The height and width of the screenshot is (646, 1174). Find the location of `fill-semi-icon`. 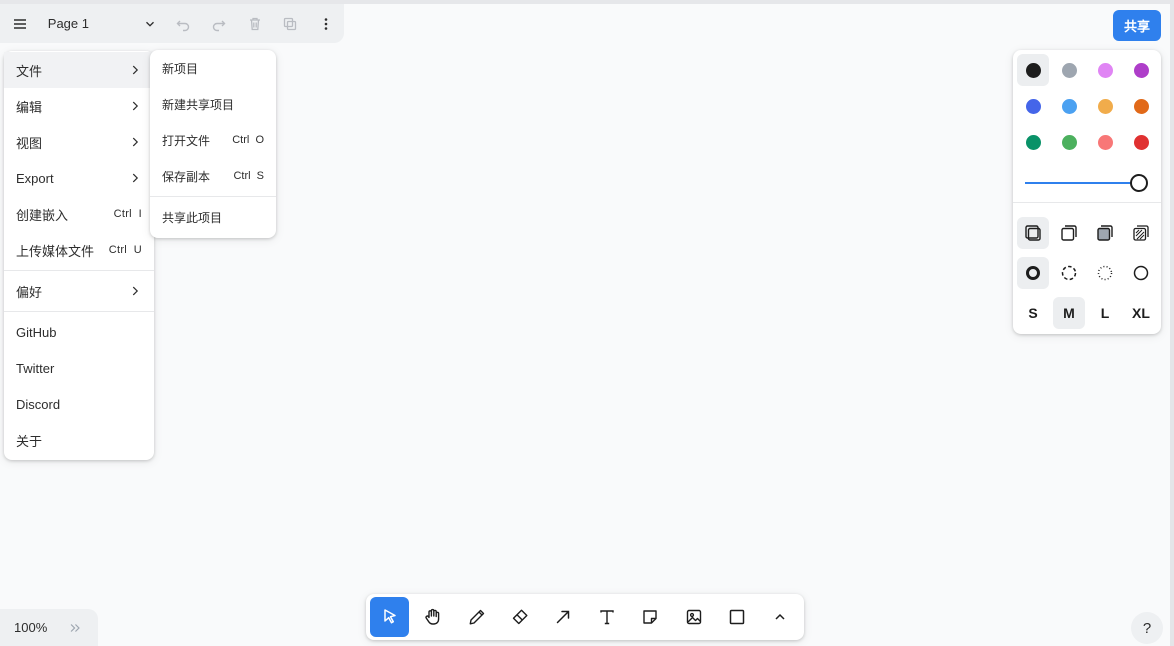

fill-semi-icon is located at coordinates (1069, 233).